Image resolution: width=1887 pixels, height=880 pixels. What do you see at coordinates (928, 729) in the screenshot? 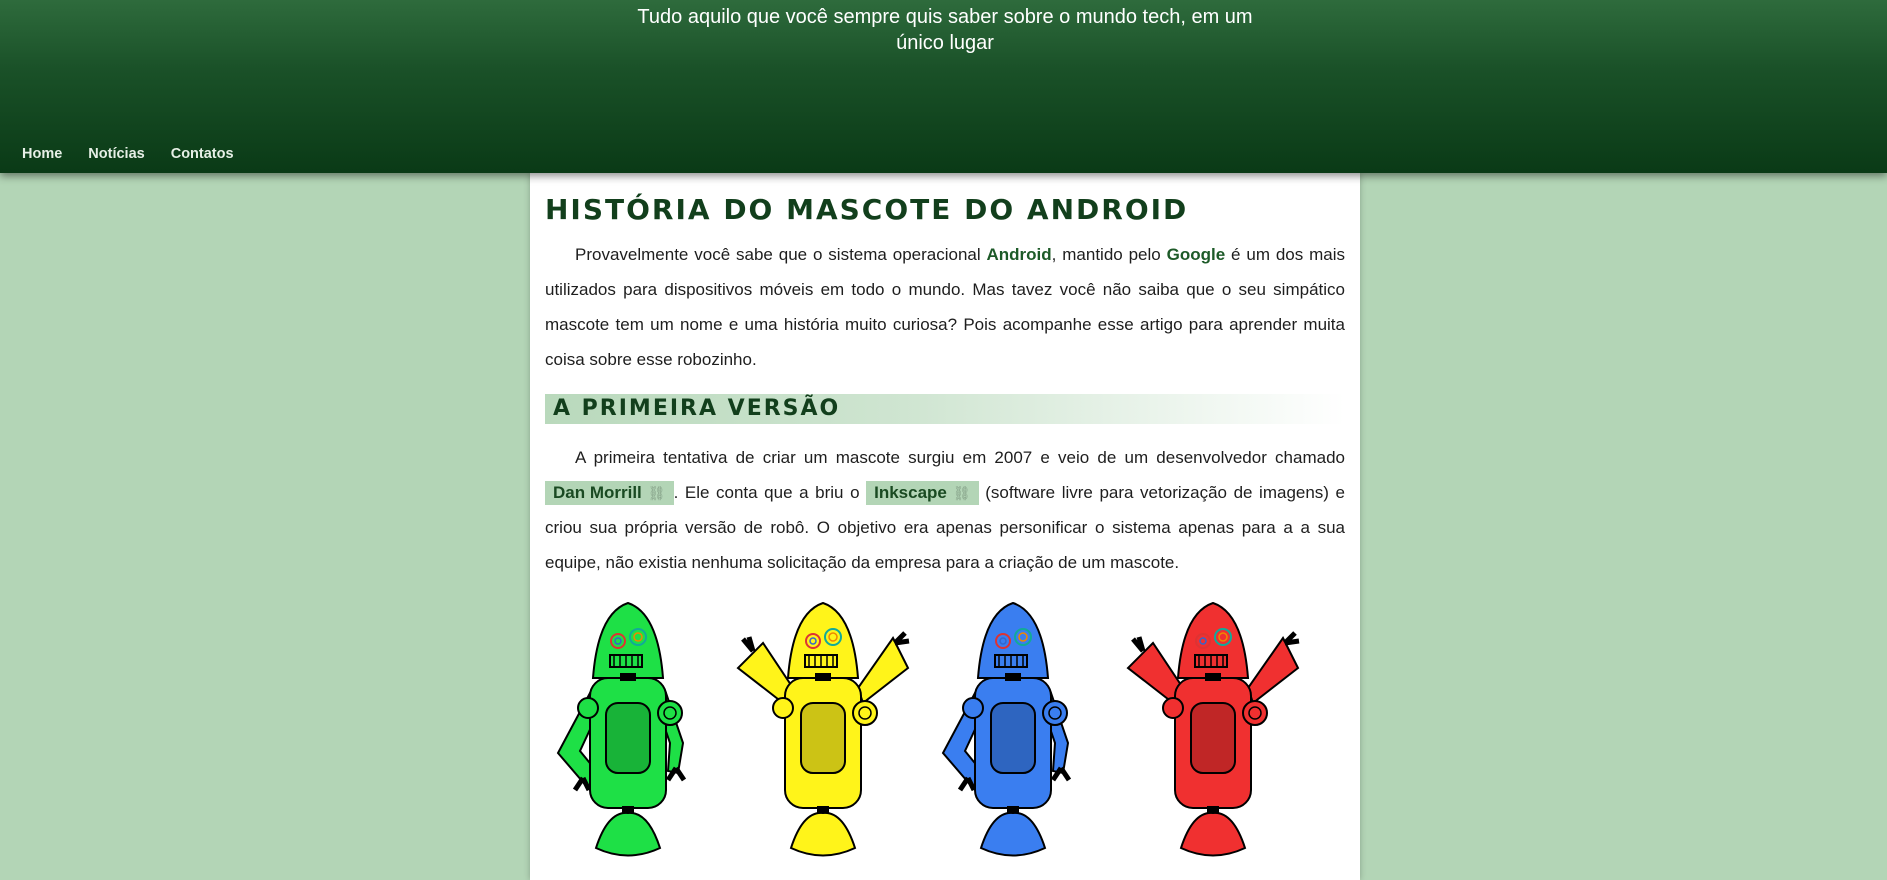
I see `robots-illustration` at bounding box center [928, 729].